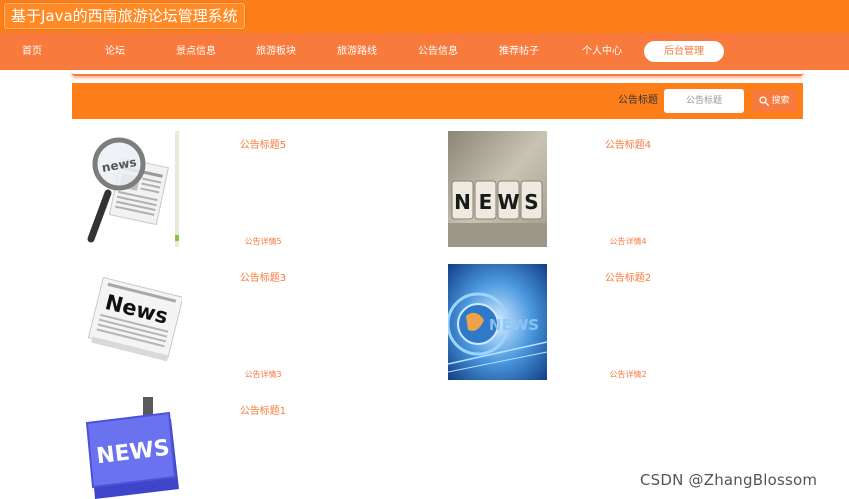 The height and width of the screenshot is (499, 849). Describe the element at coordinates (248, 191) in the screenshot. I see `notice-card: news 公告标题5 公告详情5` at that location.